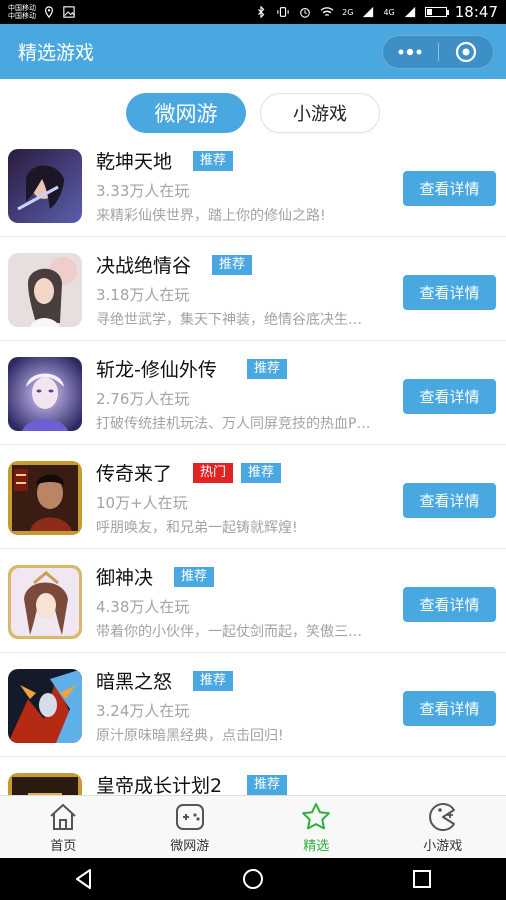 This screenshot has height=900, width=506. I want to click on bluetooth-icon, so click(261, 12).